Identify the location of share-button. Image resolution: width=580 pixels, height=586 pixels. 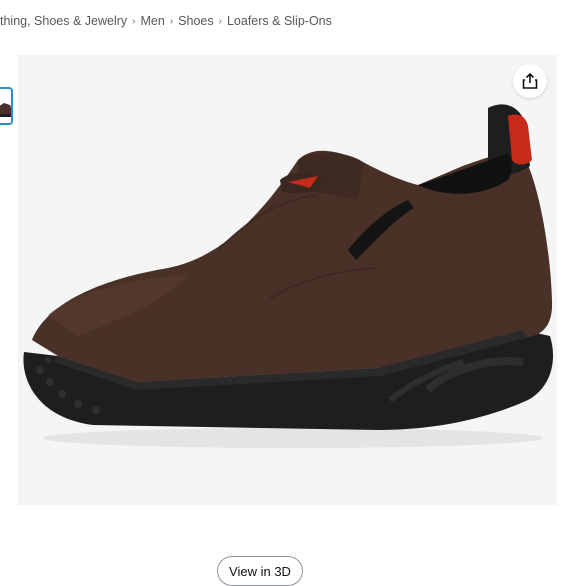
(530, 81).